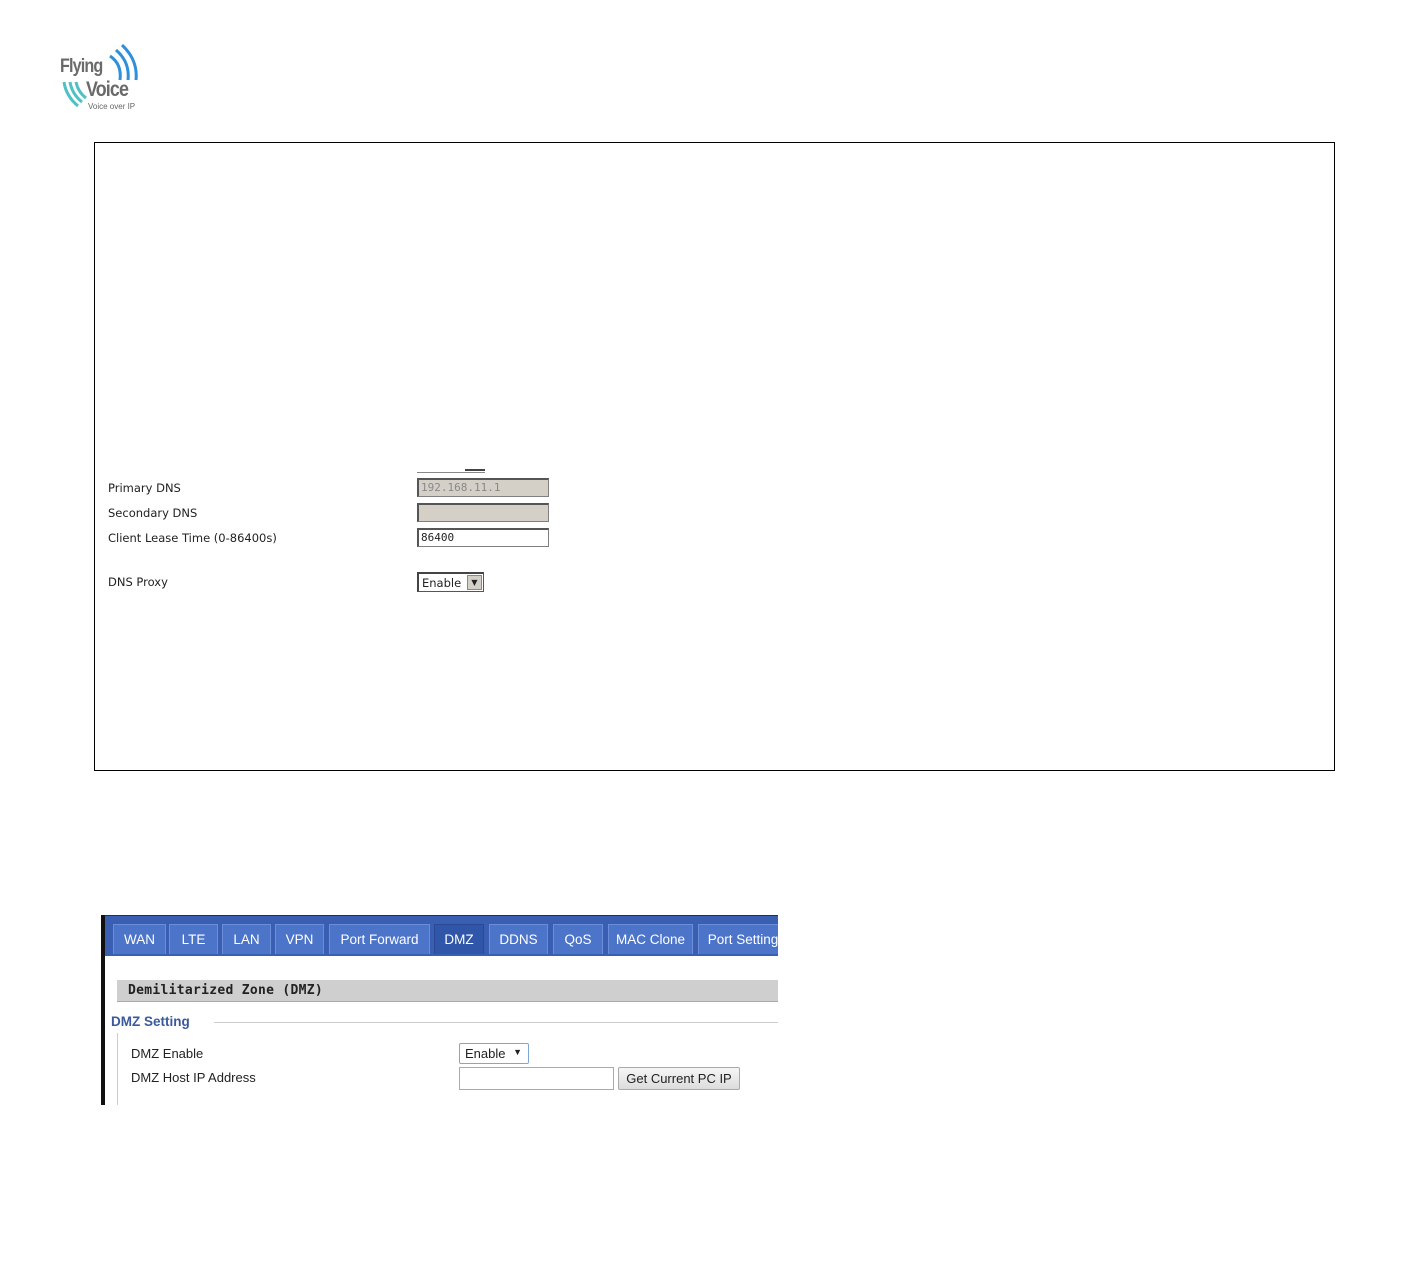 Image resolution: width=1420 pixels, height=1263 pixels. What do you see at coordinates (679, 1078) in the screenshot?
I see `get-current-pc-ip-button: Get Current PC IP` at bounding box center [679, 1078].